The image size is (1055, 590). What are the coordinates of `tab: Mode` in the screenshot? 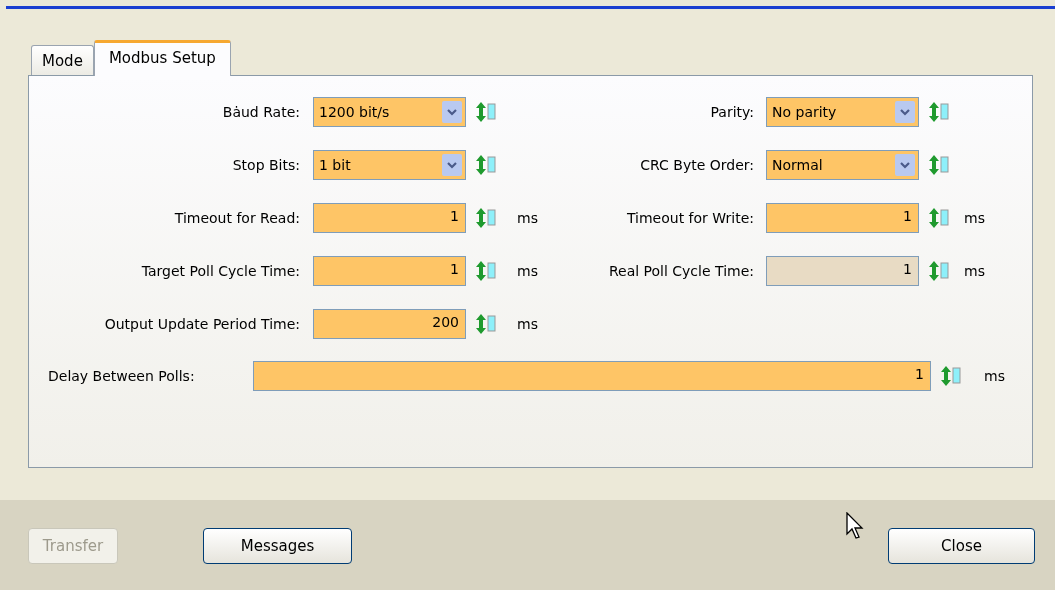 It's located at (62, 60).